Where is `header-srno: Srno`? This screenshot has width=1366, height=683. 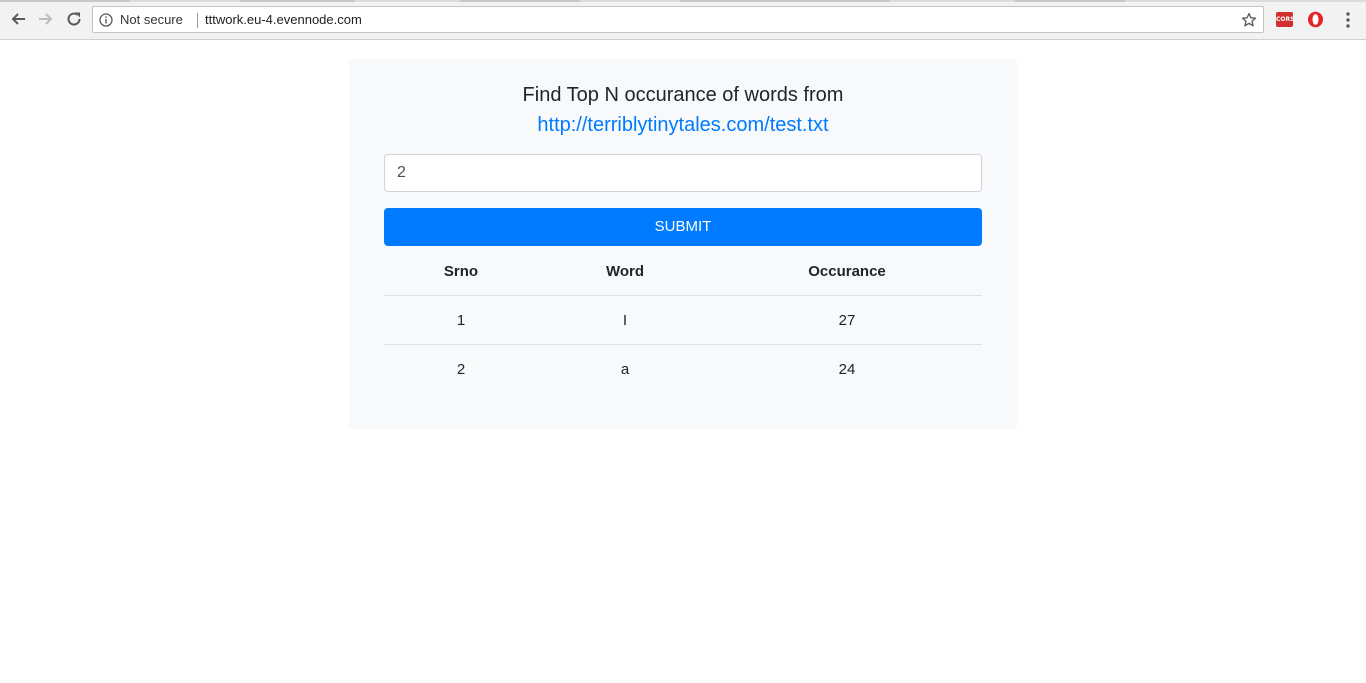
header-srno: Srno is located at coordinates (461, 271).